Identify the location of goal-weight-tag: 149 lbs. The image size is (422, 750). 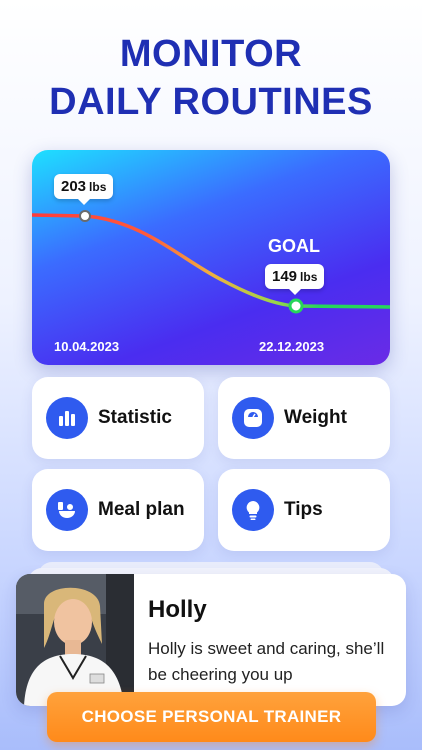
(295, 279).